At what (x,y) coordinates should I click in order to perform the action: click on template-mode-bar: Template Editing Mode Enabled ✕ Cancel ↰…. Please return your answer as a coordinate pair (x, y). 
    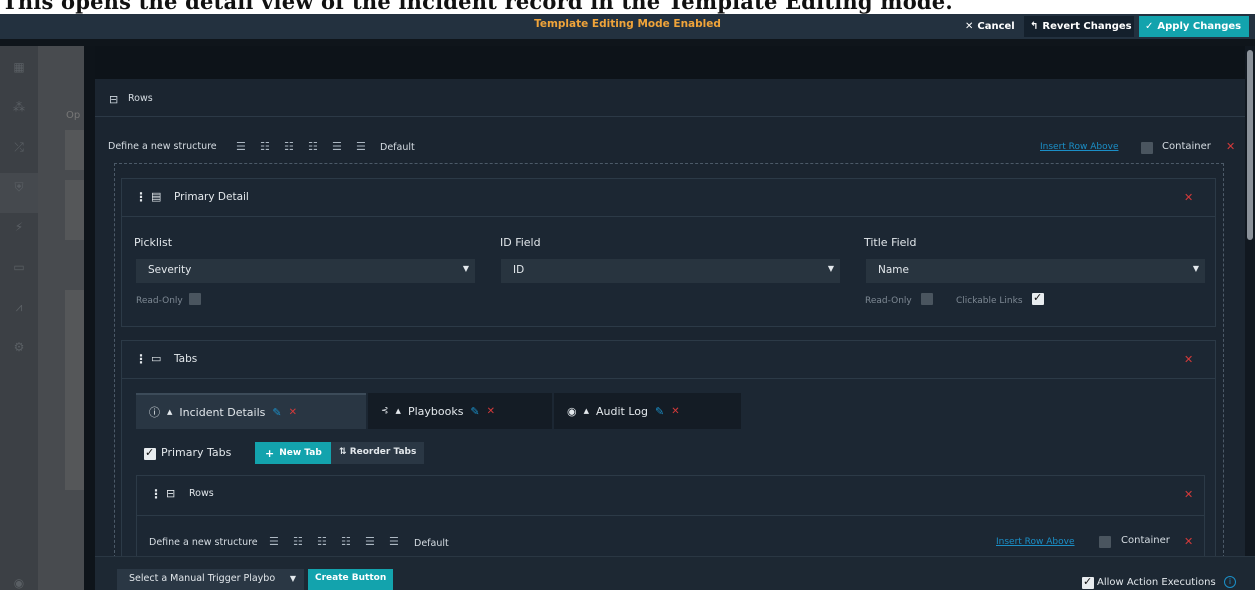
    Looking at the image, I should click on (627, 26).